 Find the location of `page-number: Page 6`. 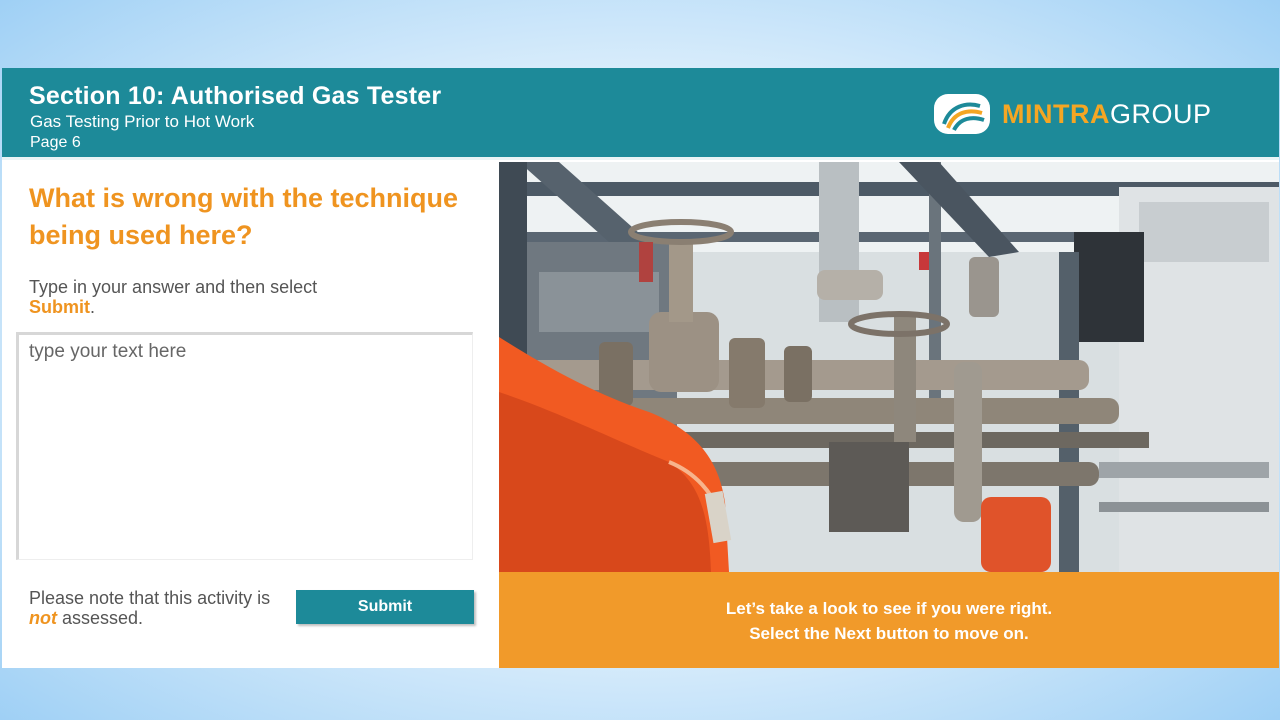

page-number: Page 6 is located at coordinates (55, 142).